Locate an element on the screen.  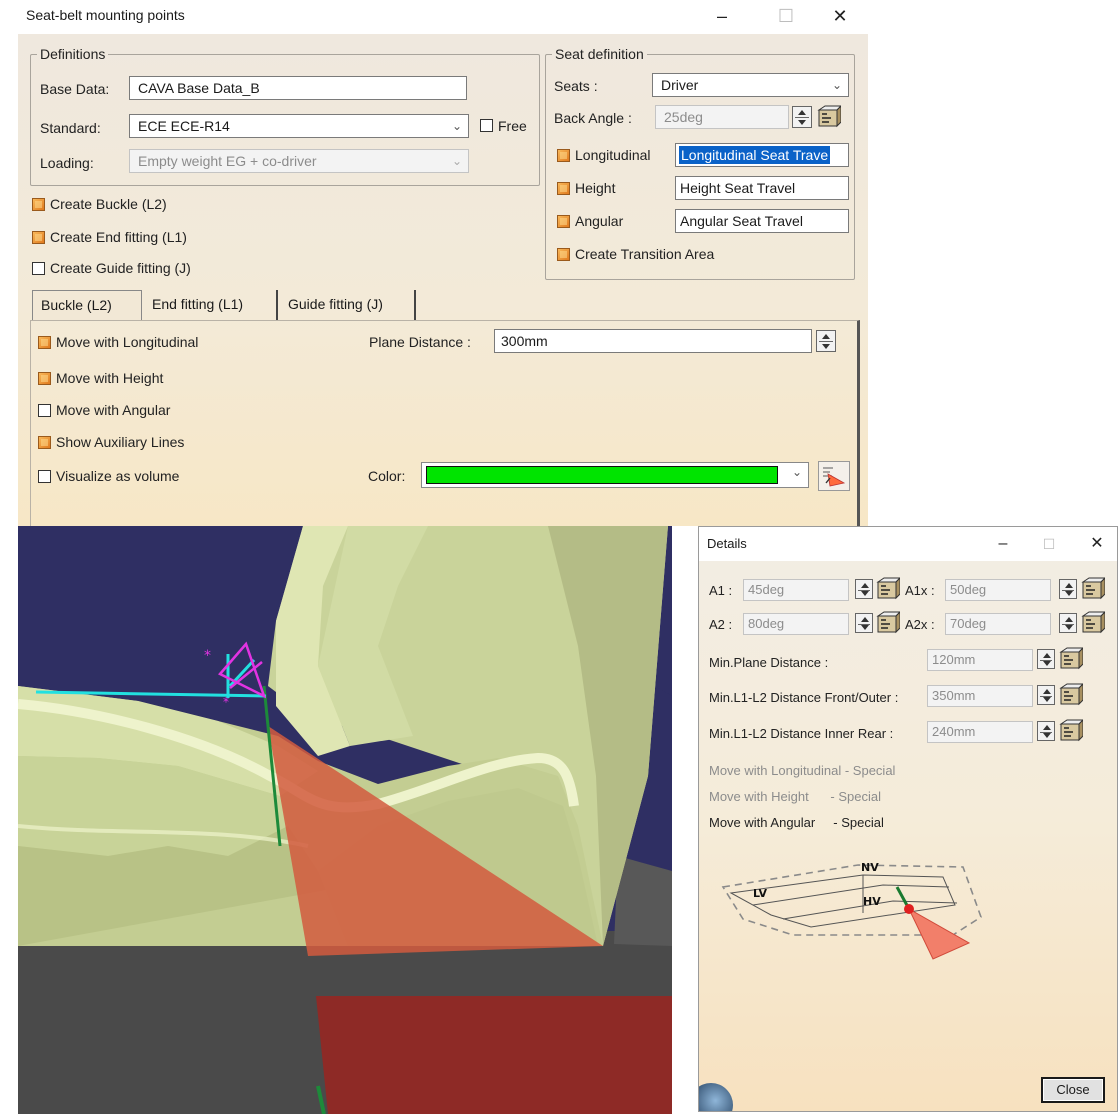
move-angular-checkbox is located at coordinates (44, 410).